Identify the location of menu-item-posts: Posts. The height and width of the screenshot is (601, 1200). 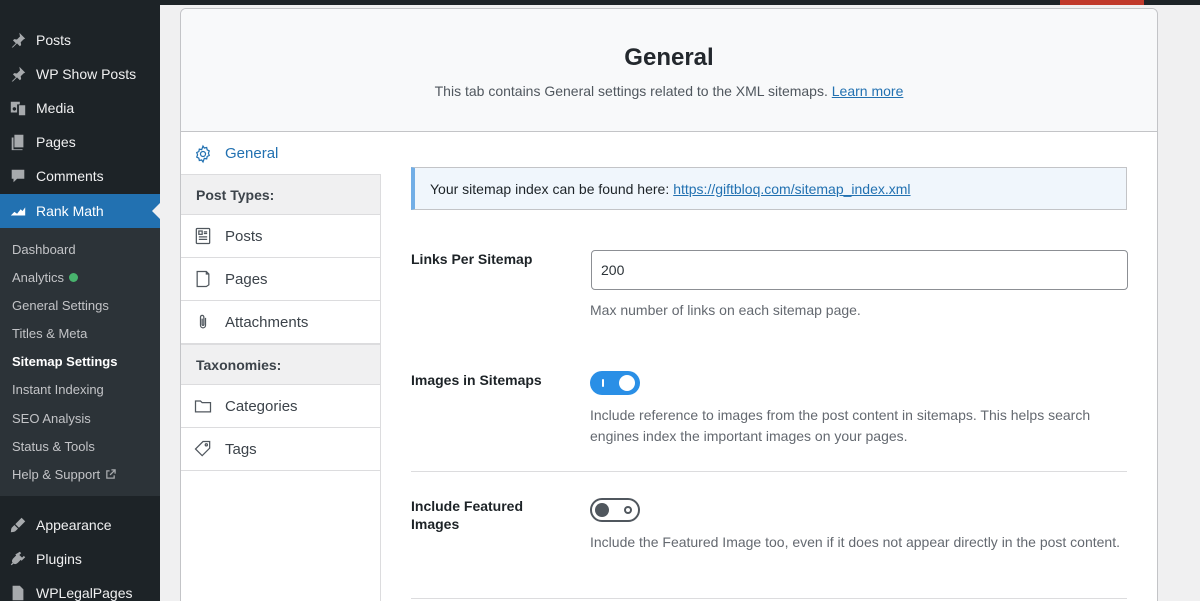
(80, 40).